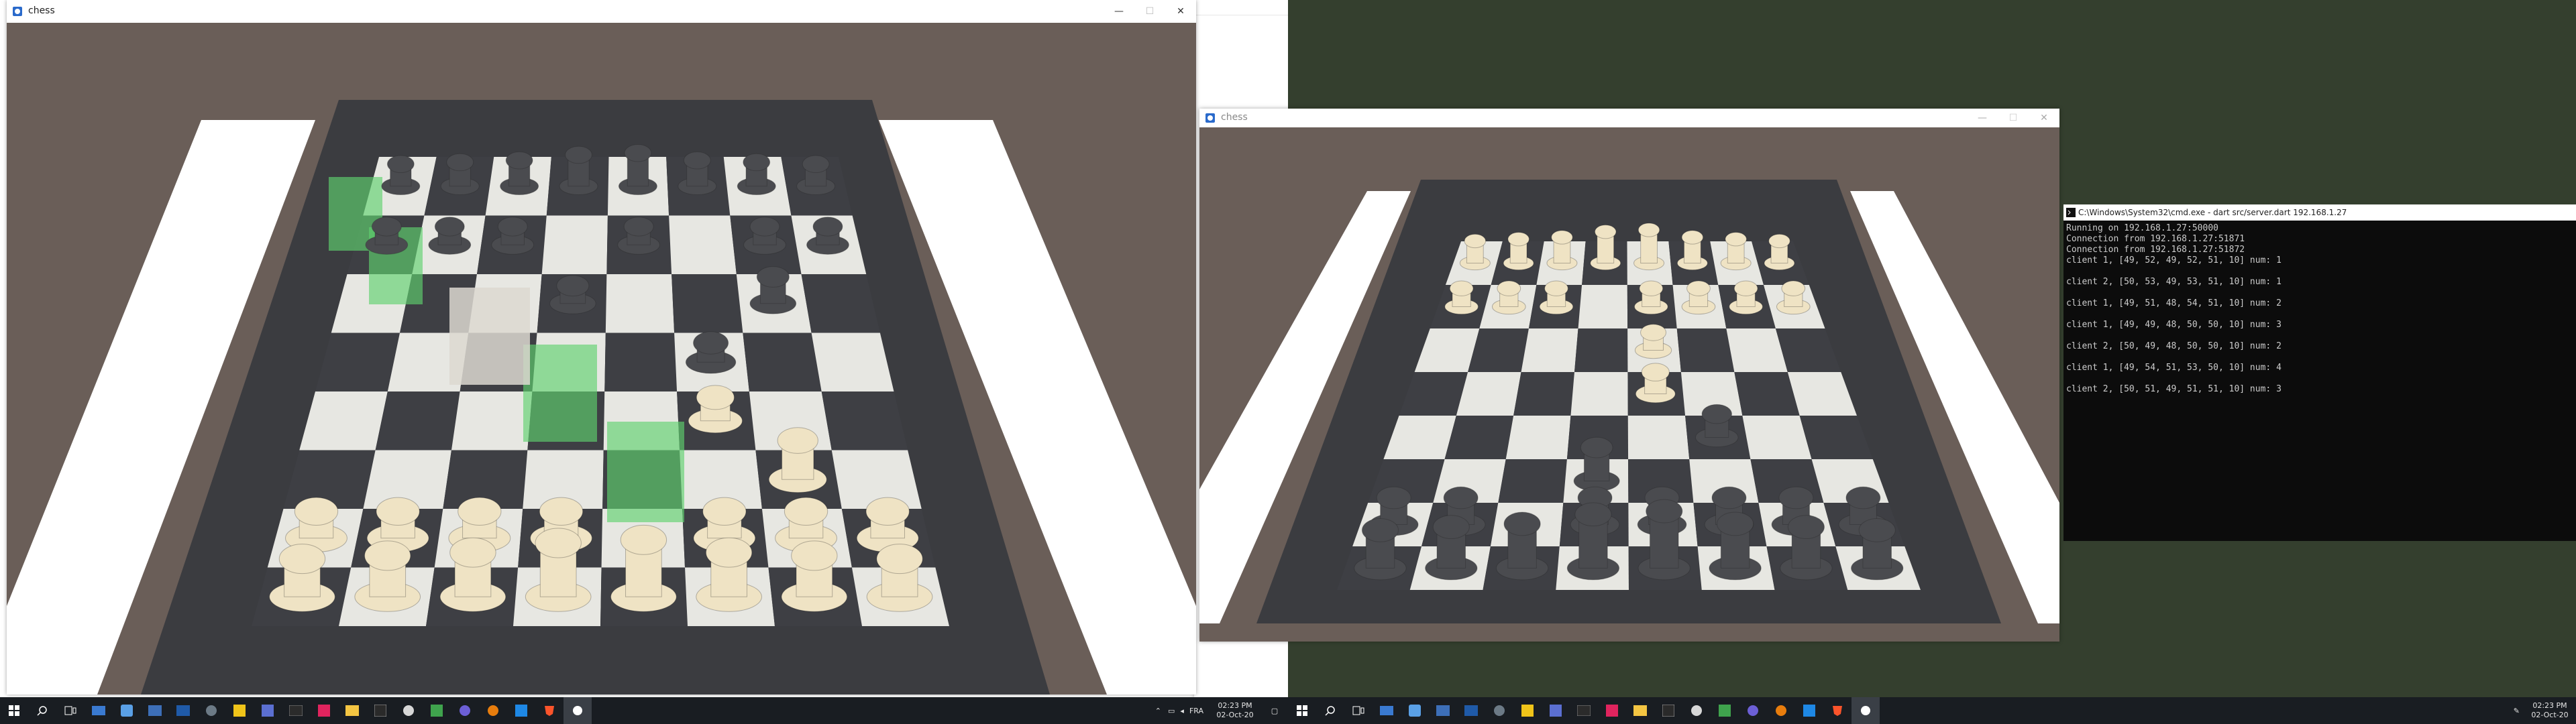 This screenshot has height=724, width=2576. Describe the element at coordinates (99, 710) in the screenshot. I see `mail-icon` at that location.